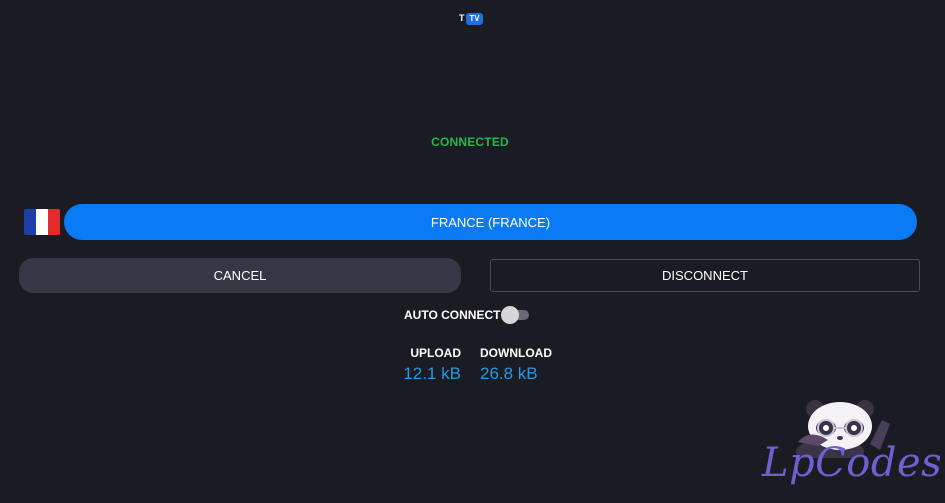 Image resolution: width=945 pixels, height=503 pixels. I want to click on upload-stat: UPLOAD 12.1 kB, so click(432, 365).